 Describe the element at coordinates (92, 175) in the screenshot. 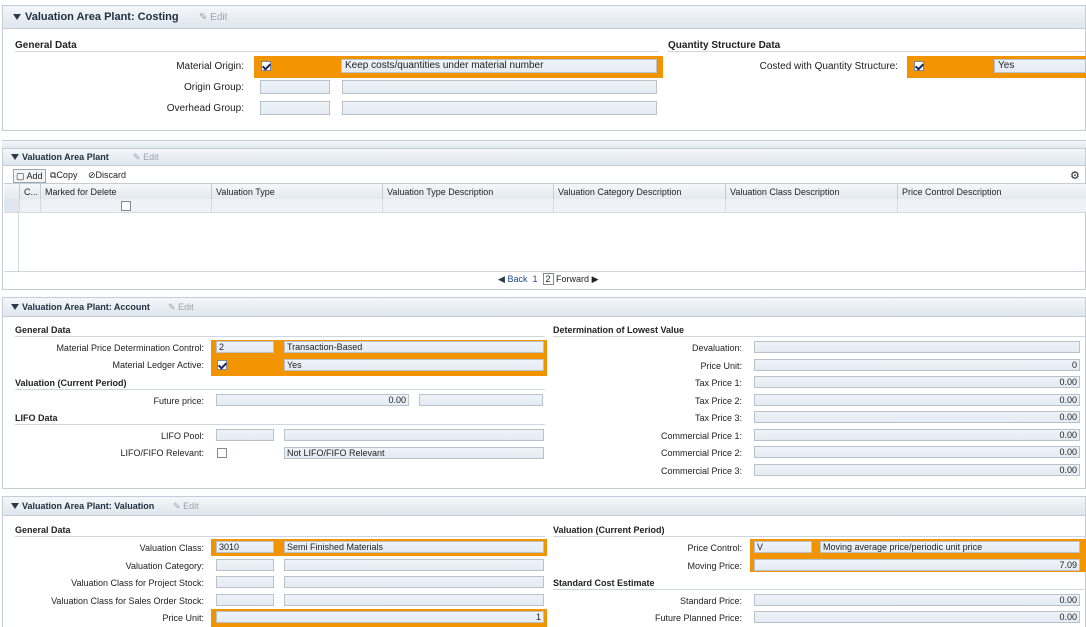

I see `discard-icon: ⊘` at that location.